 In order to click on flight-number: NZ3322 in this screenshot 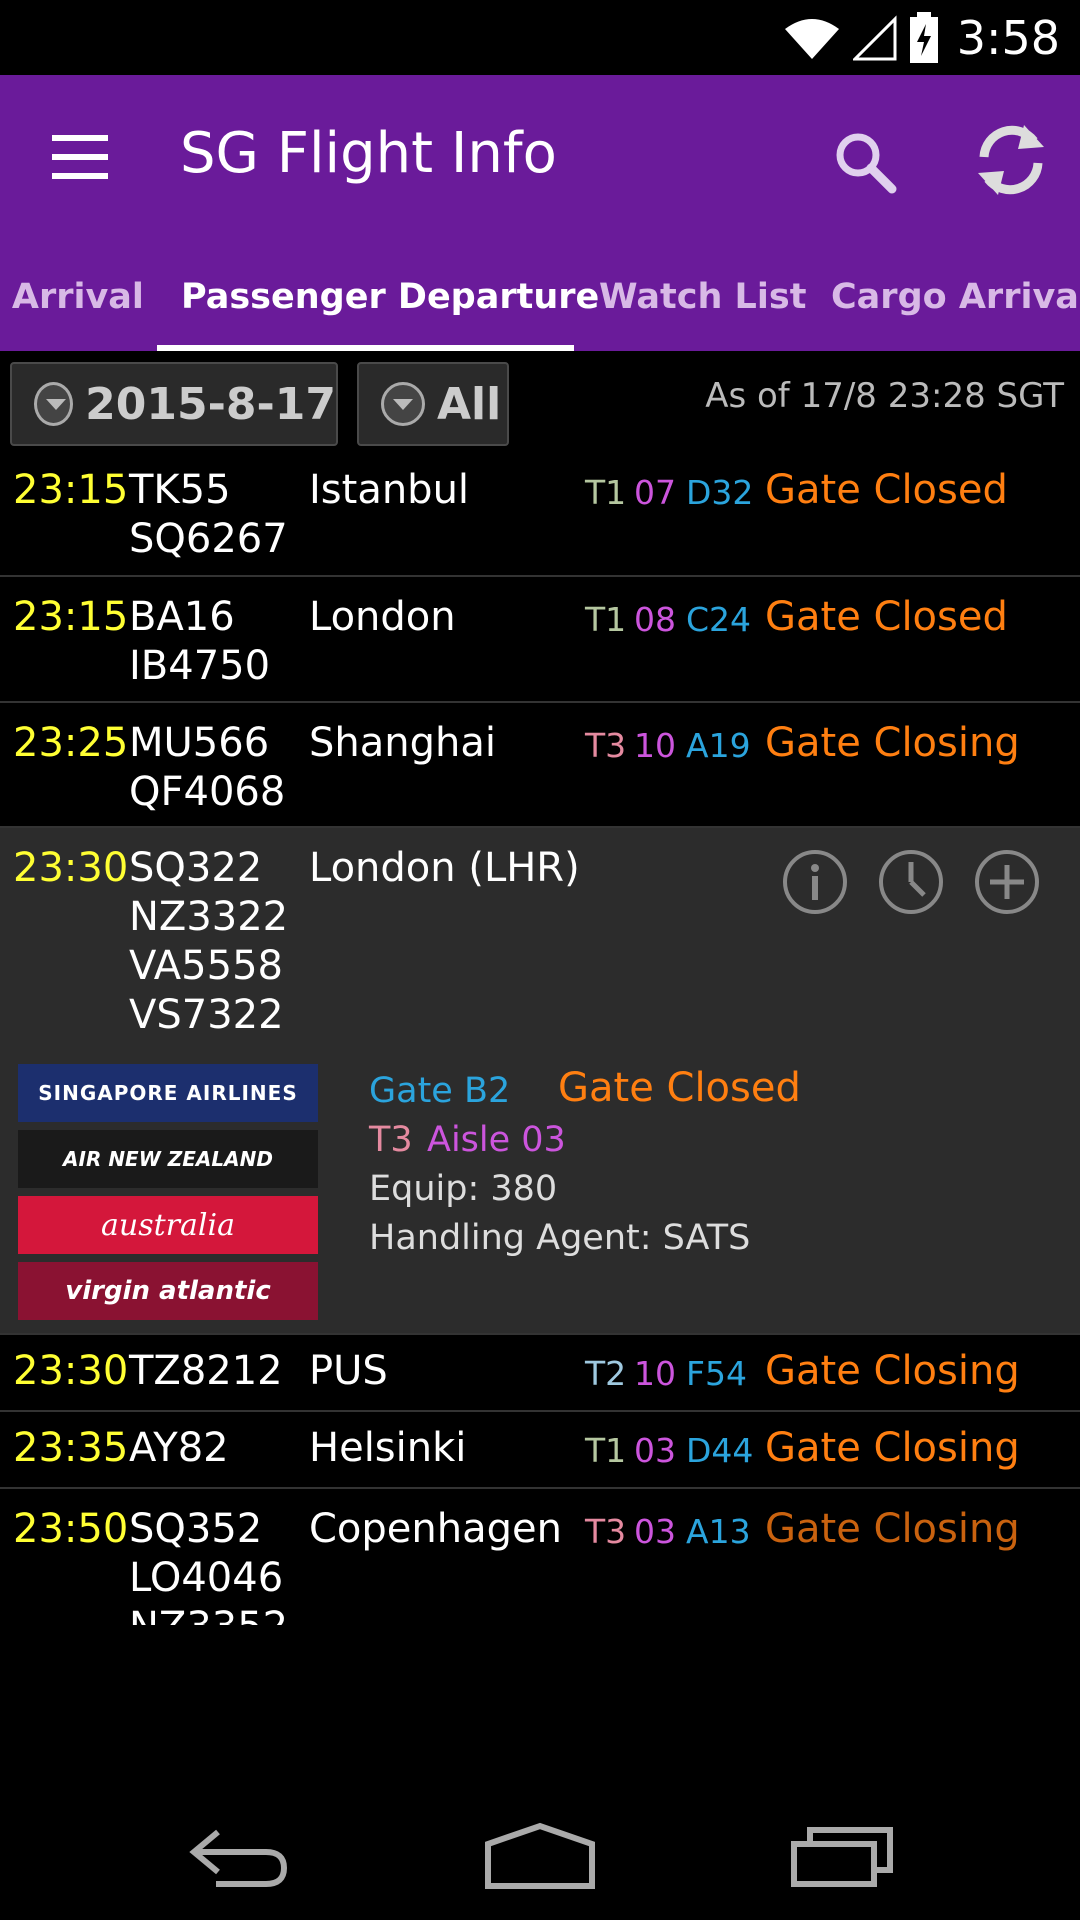, I will do `click(209, 917)`.